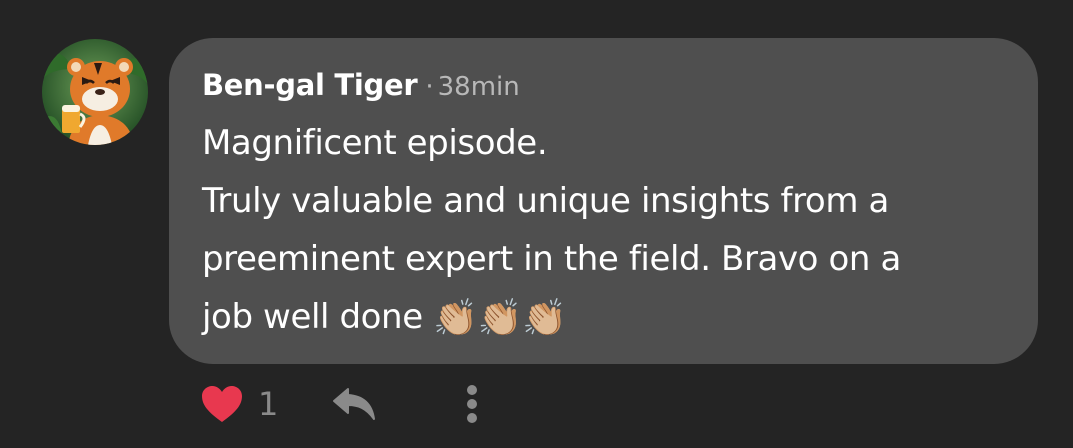 The width and height of the screenshot is (1073, 448). I want to click on heart-icon, so click(222, 404).